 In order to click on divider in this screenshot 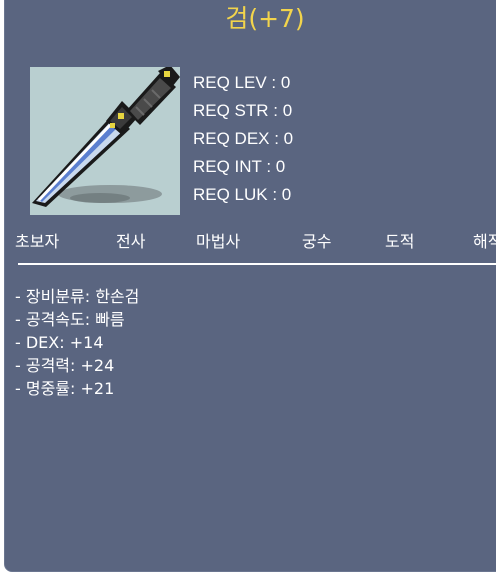, I will do `click(257, 264)`.